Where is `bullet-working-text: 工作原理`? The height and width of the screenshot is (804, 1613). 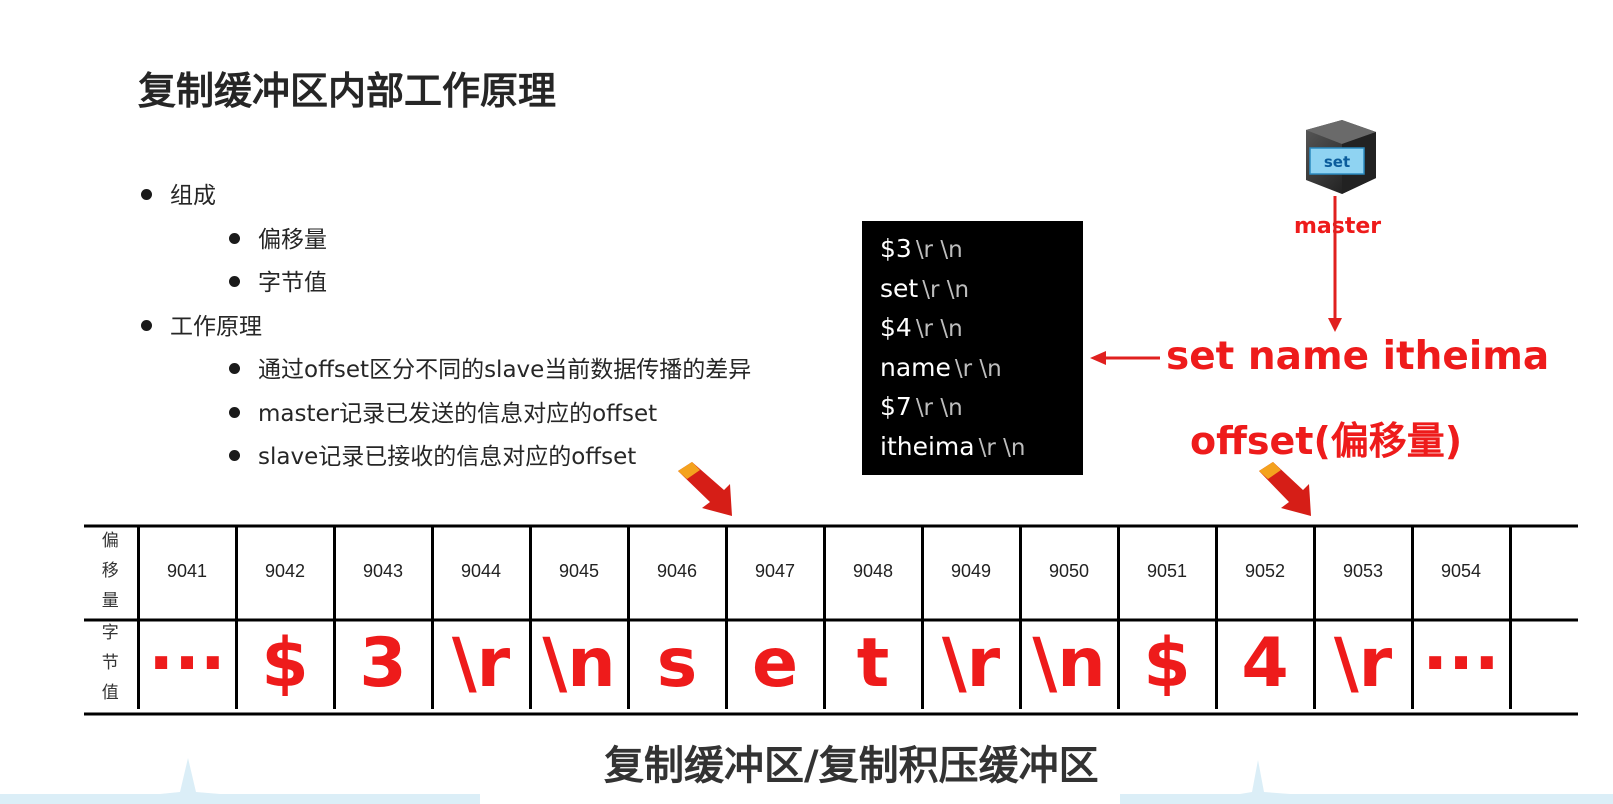
bullet-working-text: 工作原理 is located at coordinates (216, 327).